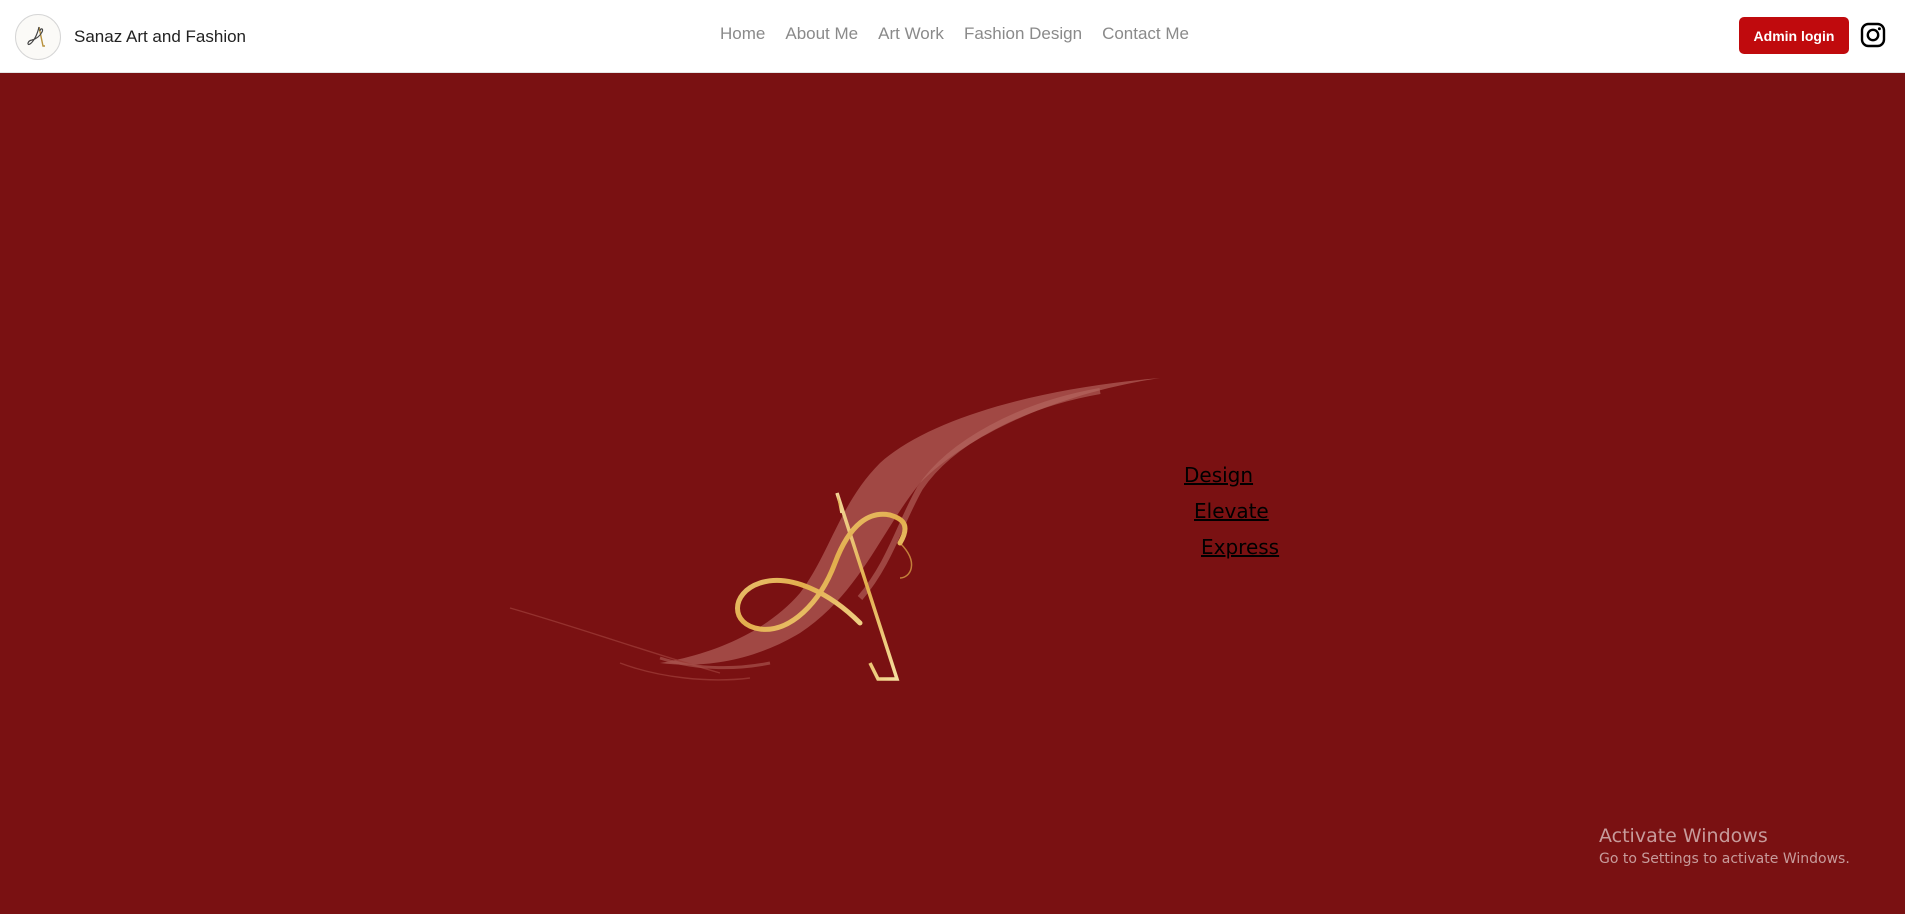  I want to click on nav-fashion-design: Fashion Design, so click(1023, 34).